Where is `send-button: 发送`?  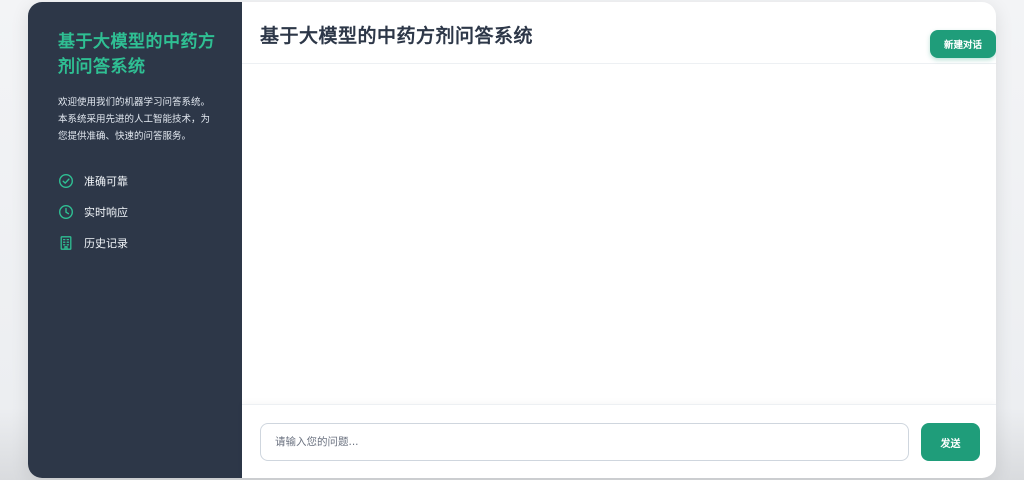
send-button: 发送 is located at coordinates (950, 442).